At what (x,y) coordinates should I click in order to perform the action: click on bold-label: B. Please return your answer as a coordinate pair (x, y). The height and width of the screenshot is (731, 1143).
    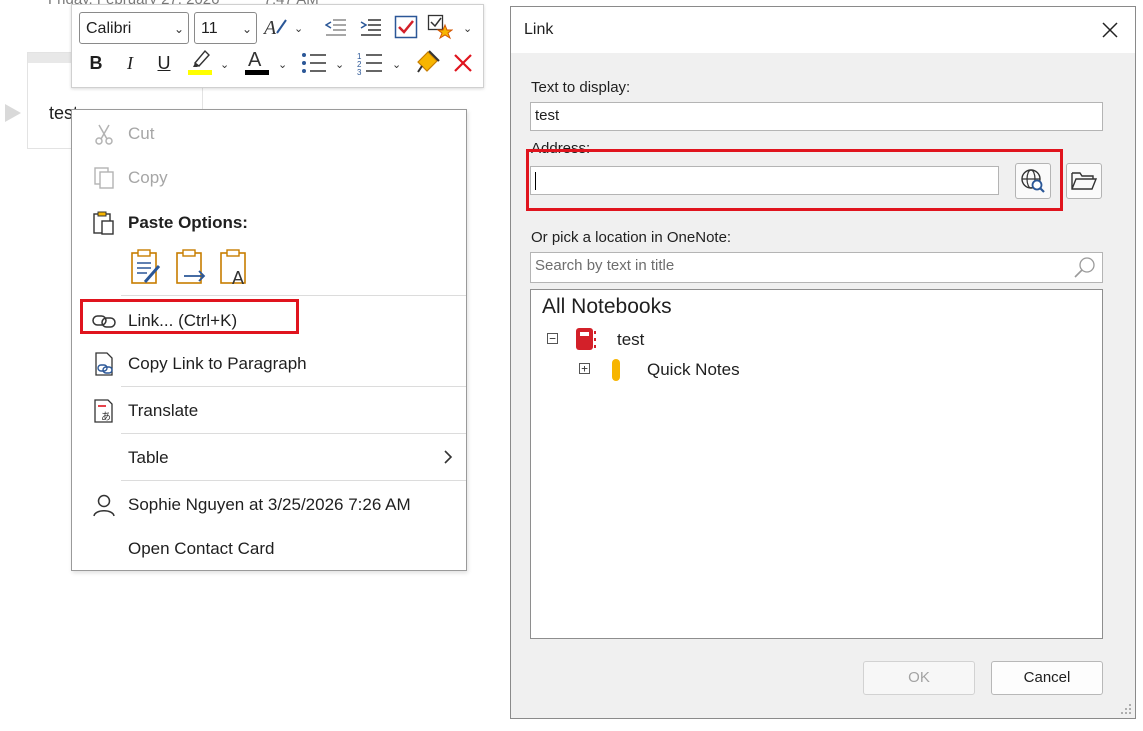
    Looking at the image, I should click on (96, 62).